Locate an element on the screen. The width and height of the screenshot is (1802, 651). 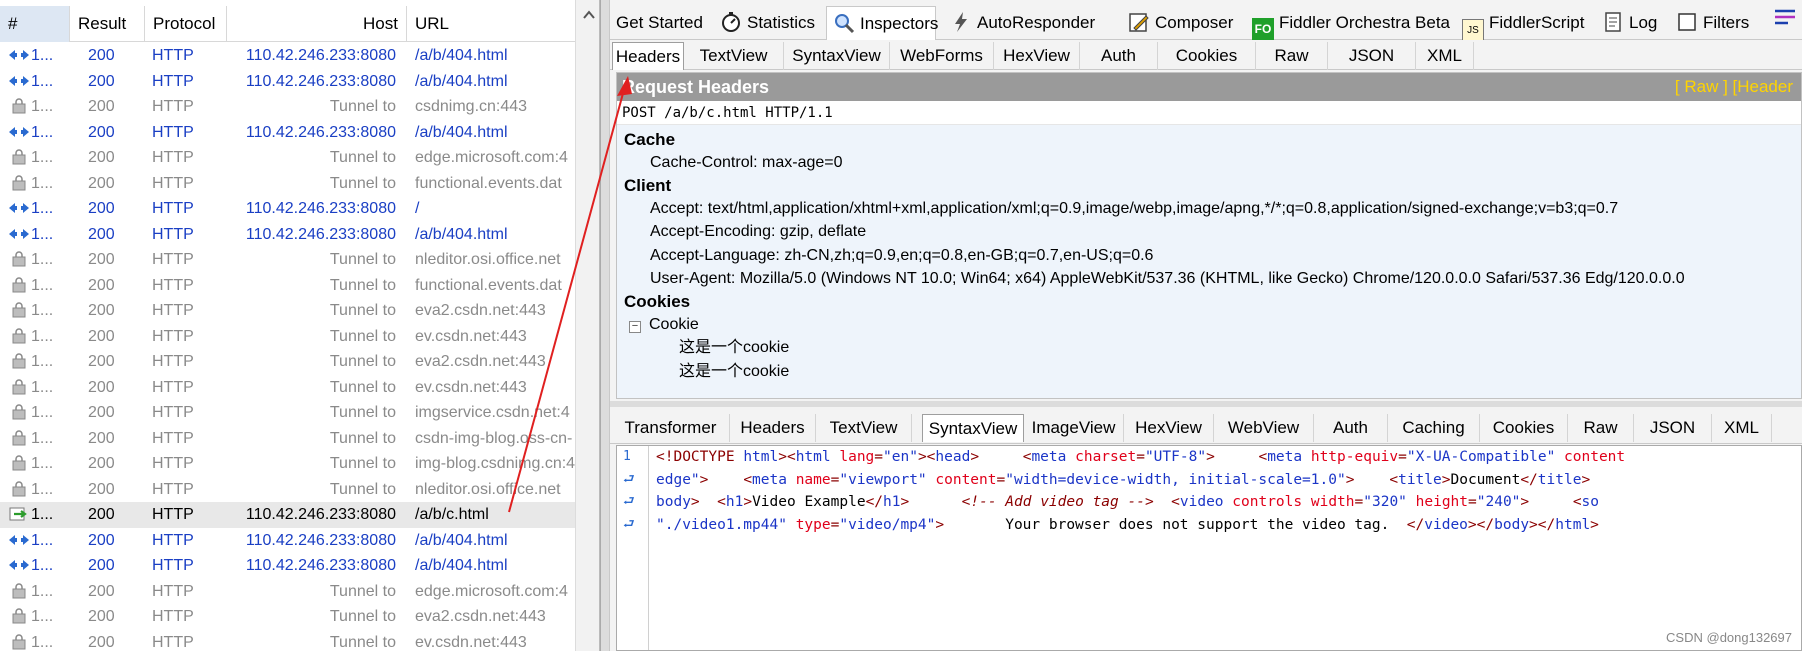
column-protocol: Protocol is located at coordinates (186, 24).